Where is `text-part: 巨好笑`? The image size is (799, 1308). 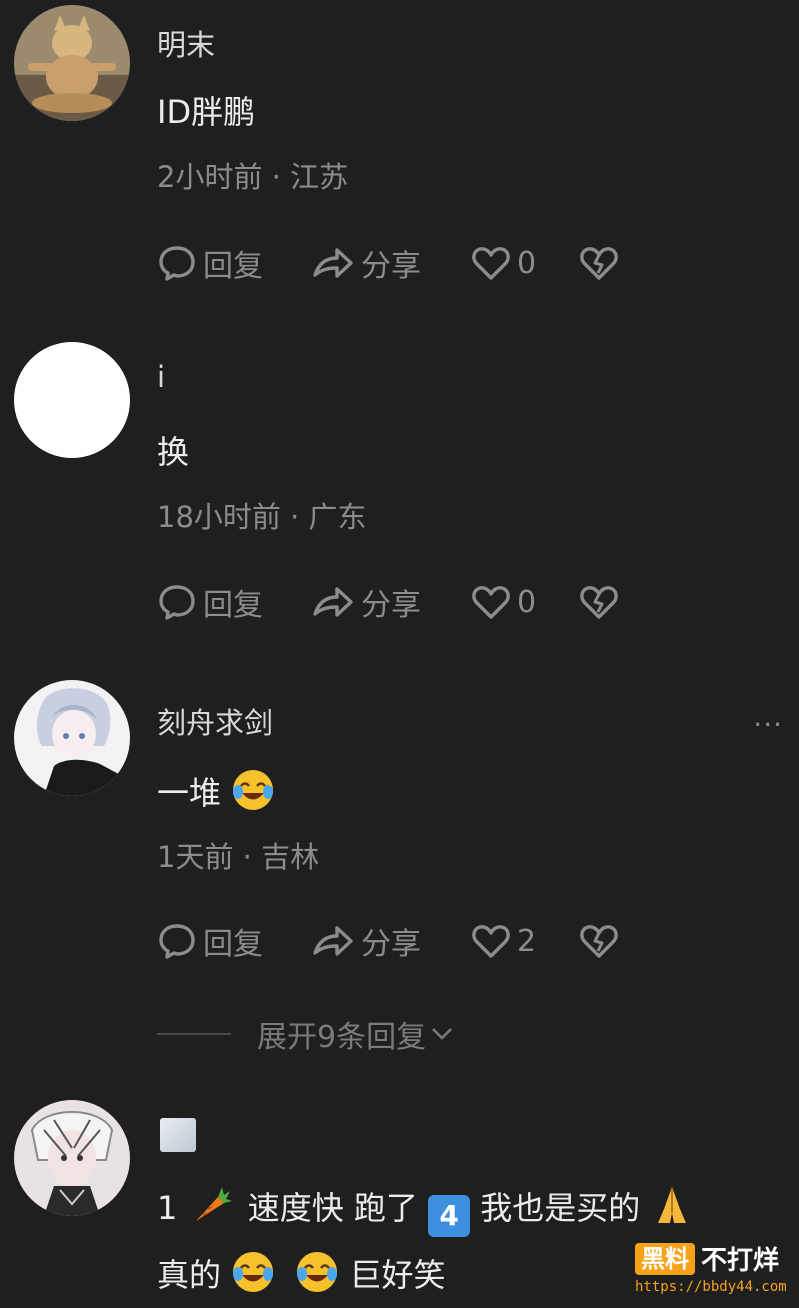 text-part: 巨好笑 is located at coordinates (397, 1275).